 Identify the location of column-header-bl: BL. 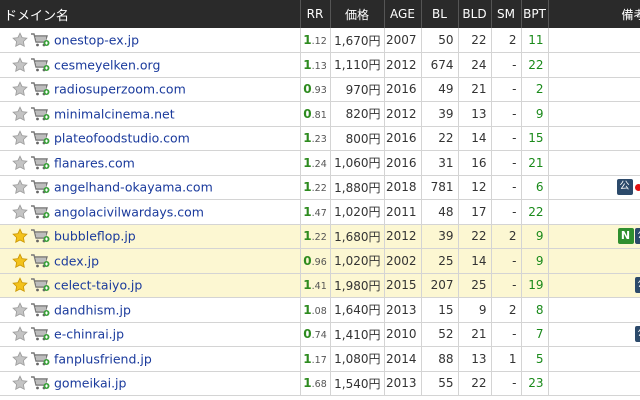
(440, 14).